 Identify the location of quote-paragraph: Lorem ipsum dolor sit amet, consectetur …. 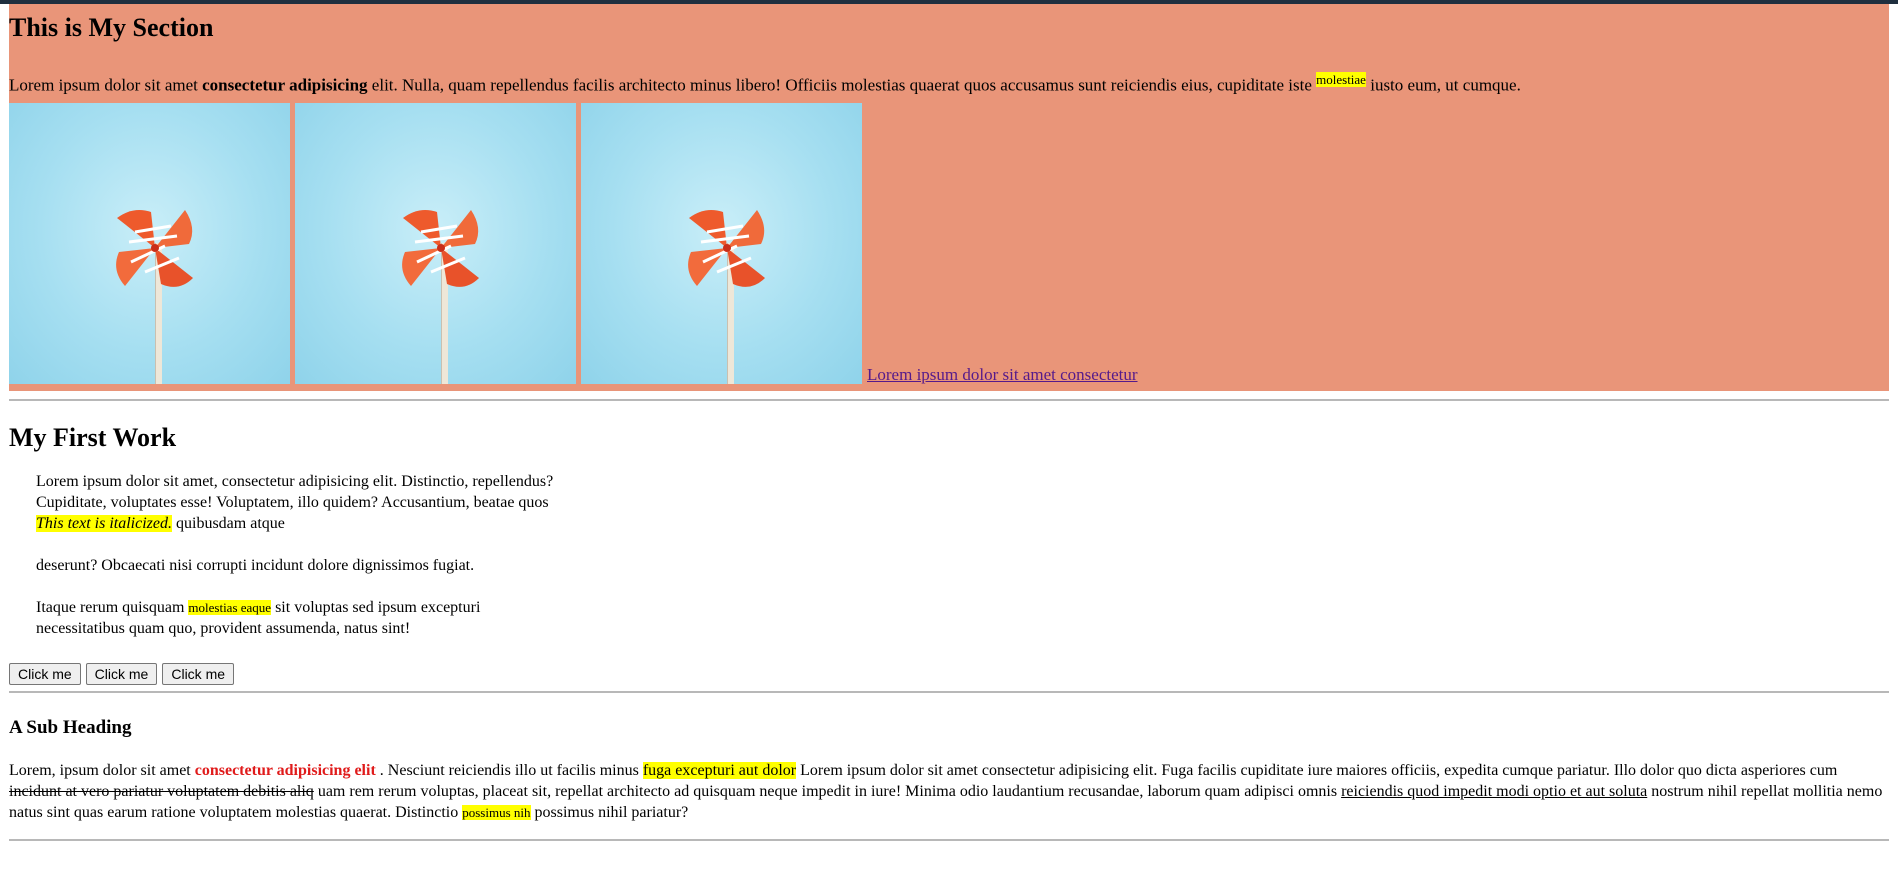
(296, 502).